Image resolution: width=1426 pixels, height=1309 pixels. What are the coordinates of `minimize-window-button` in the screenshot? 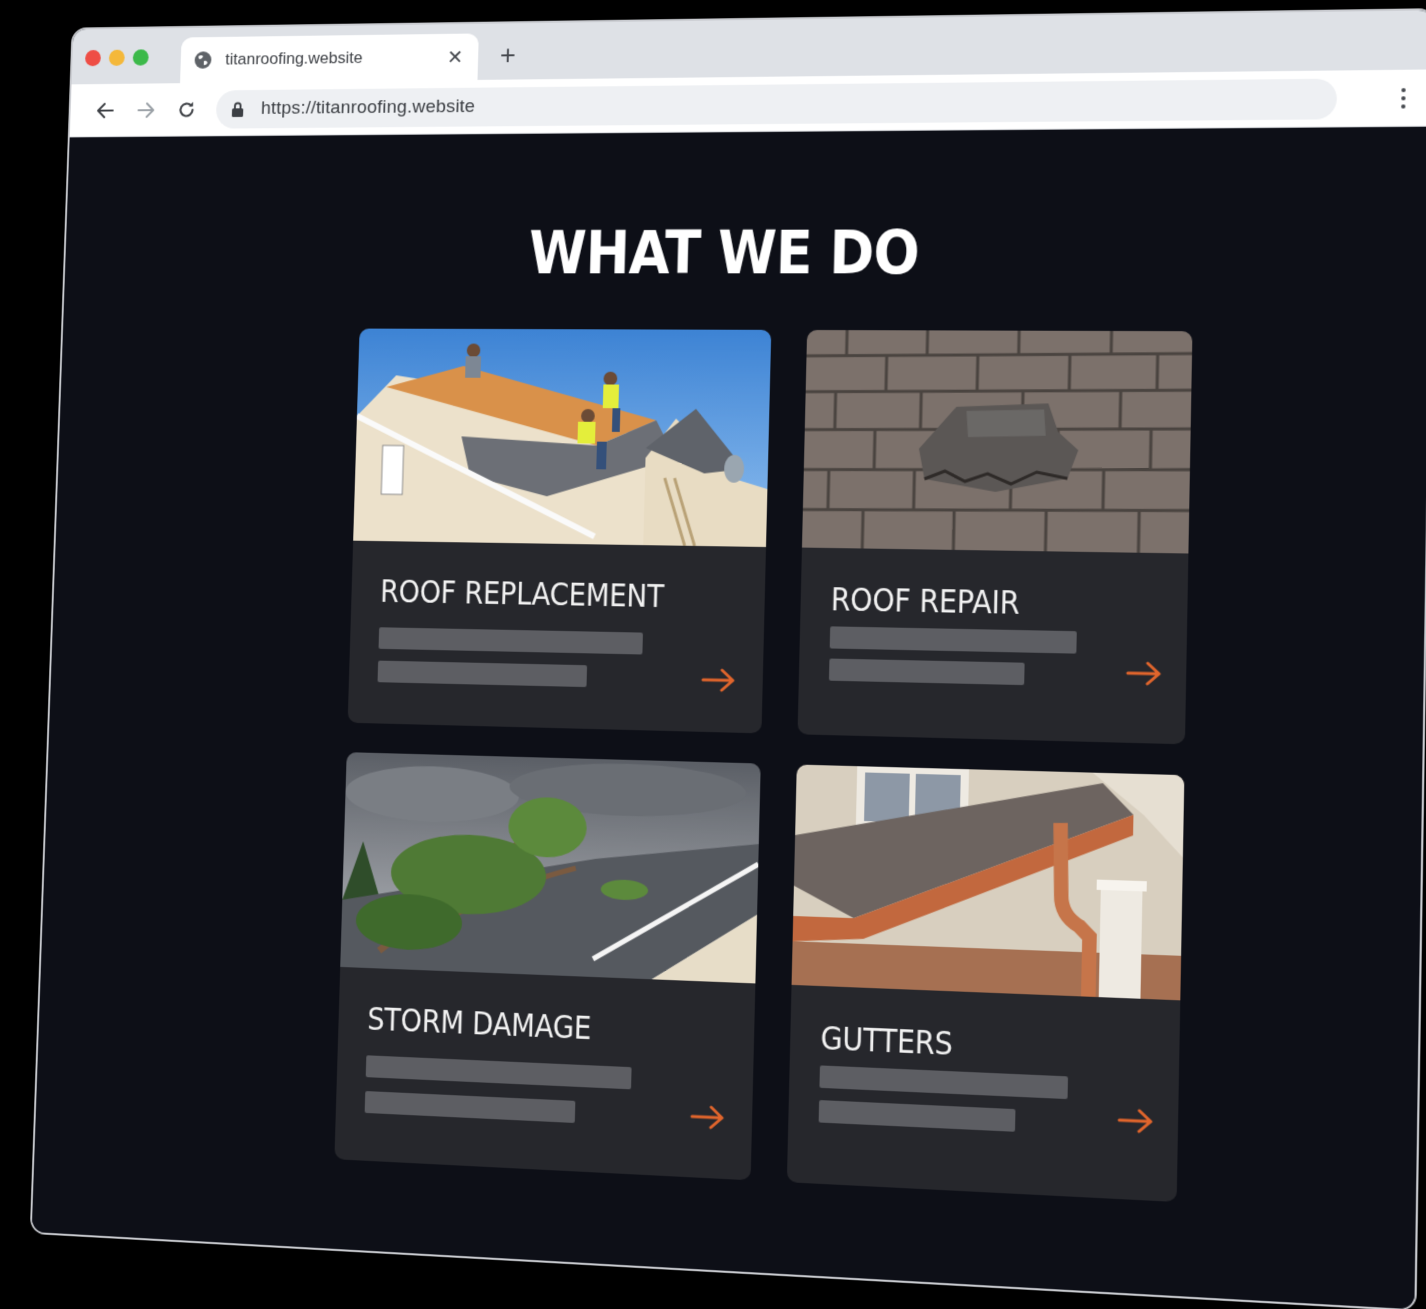 It's located at (117, 58).